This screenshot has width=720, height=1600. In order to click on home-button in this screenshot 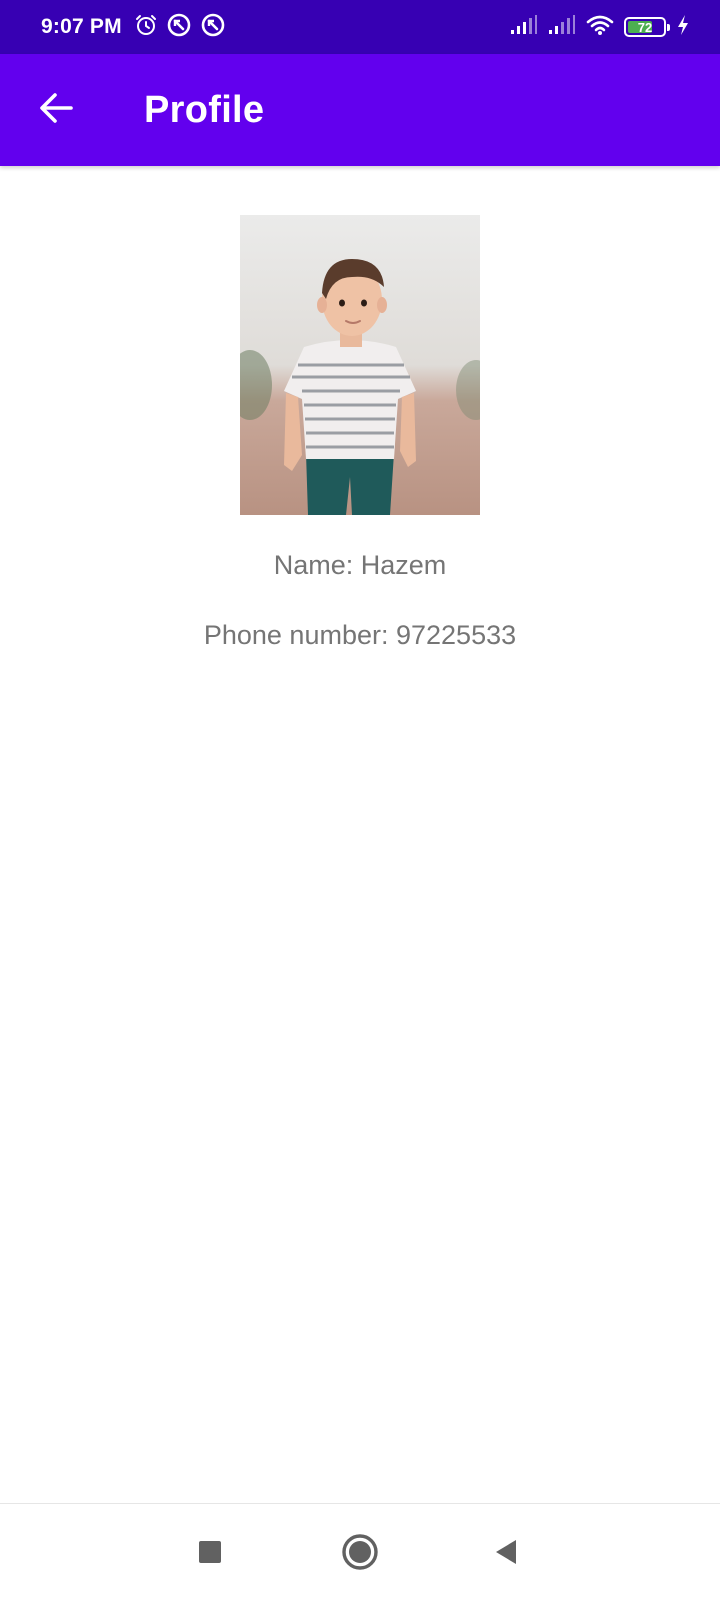, I will do `click(360, 1554)`.